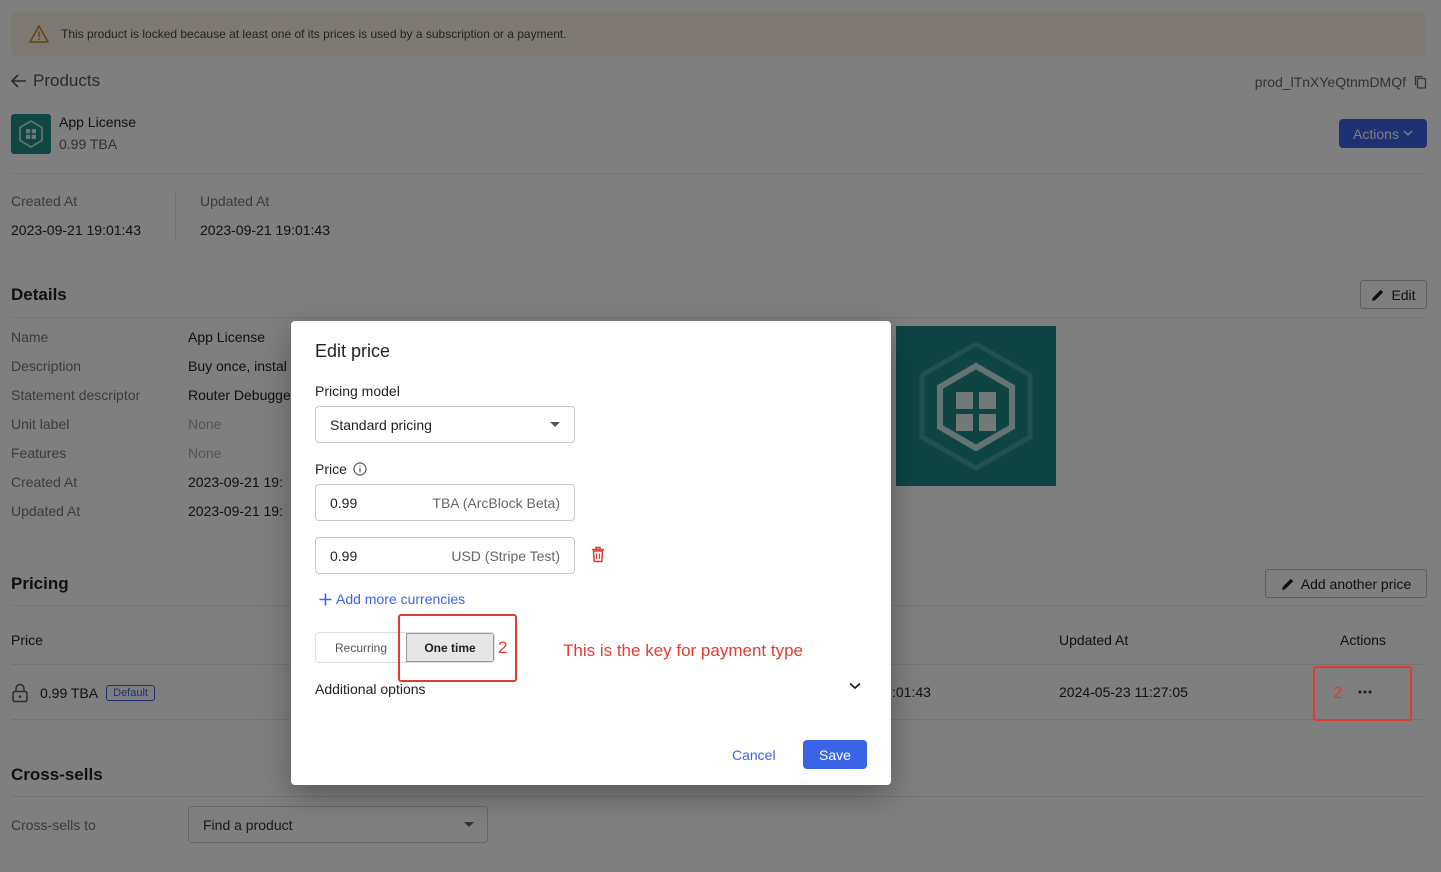 Image resolution: width=1441 pixels, height=872 pixels. What do you see at coordinates (505, 555) in the screenshot?
I see `price-currency: USD (Stripe Test)` at bounding box center [505, 555].